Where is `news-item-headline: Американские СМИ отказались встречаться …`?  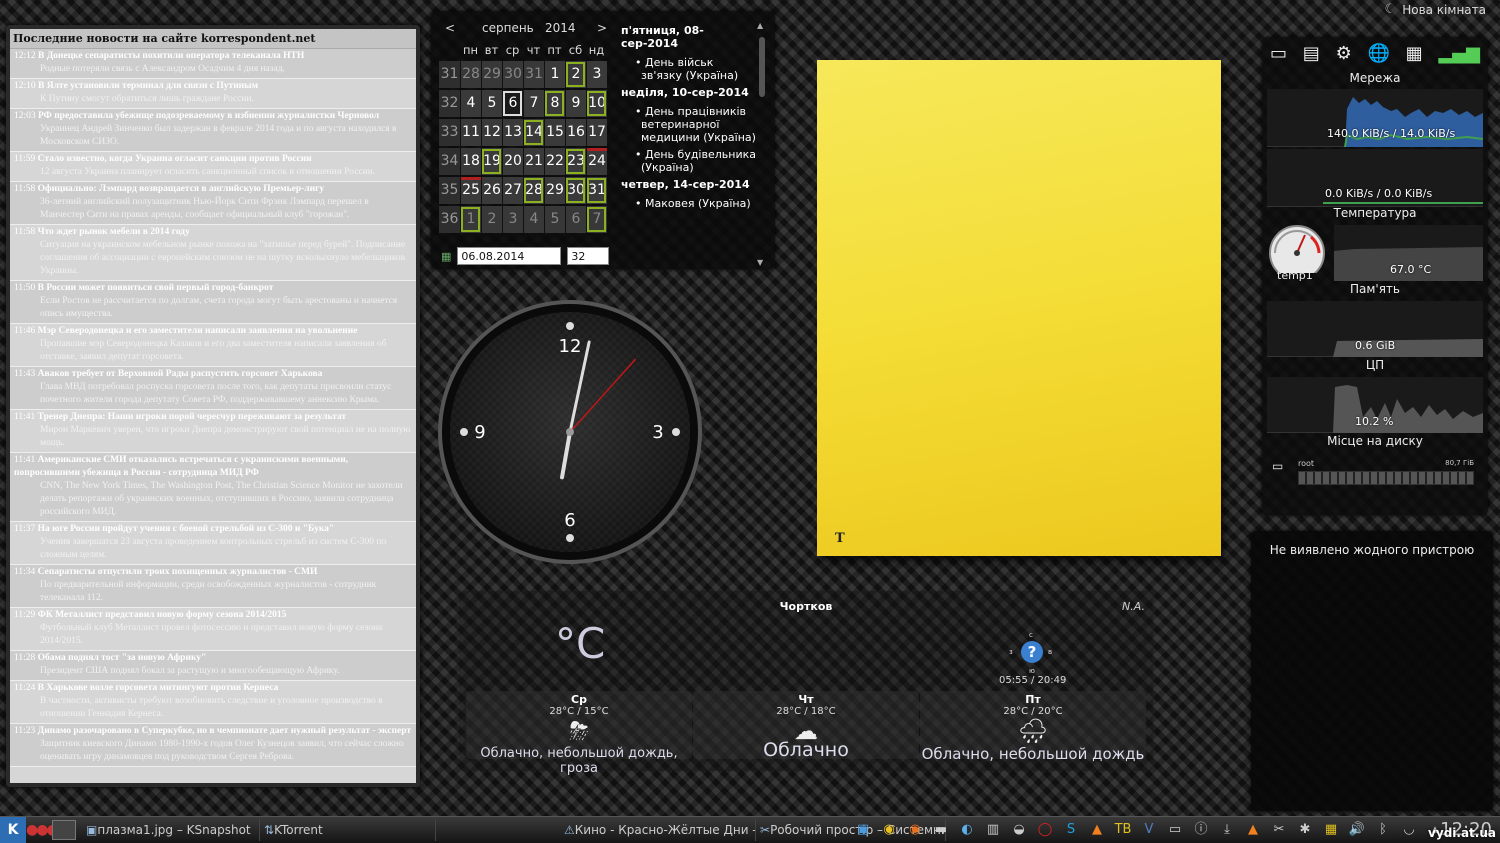
news-item-headline: Американские СМИ отказались встречаться … is located at coordinates (181, 466).